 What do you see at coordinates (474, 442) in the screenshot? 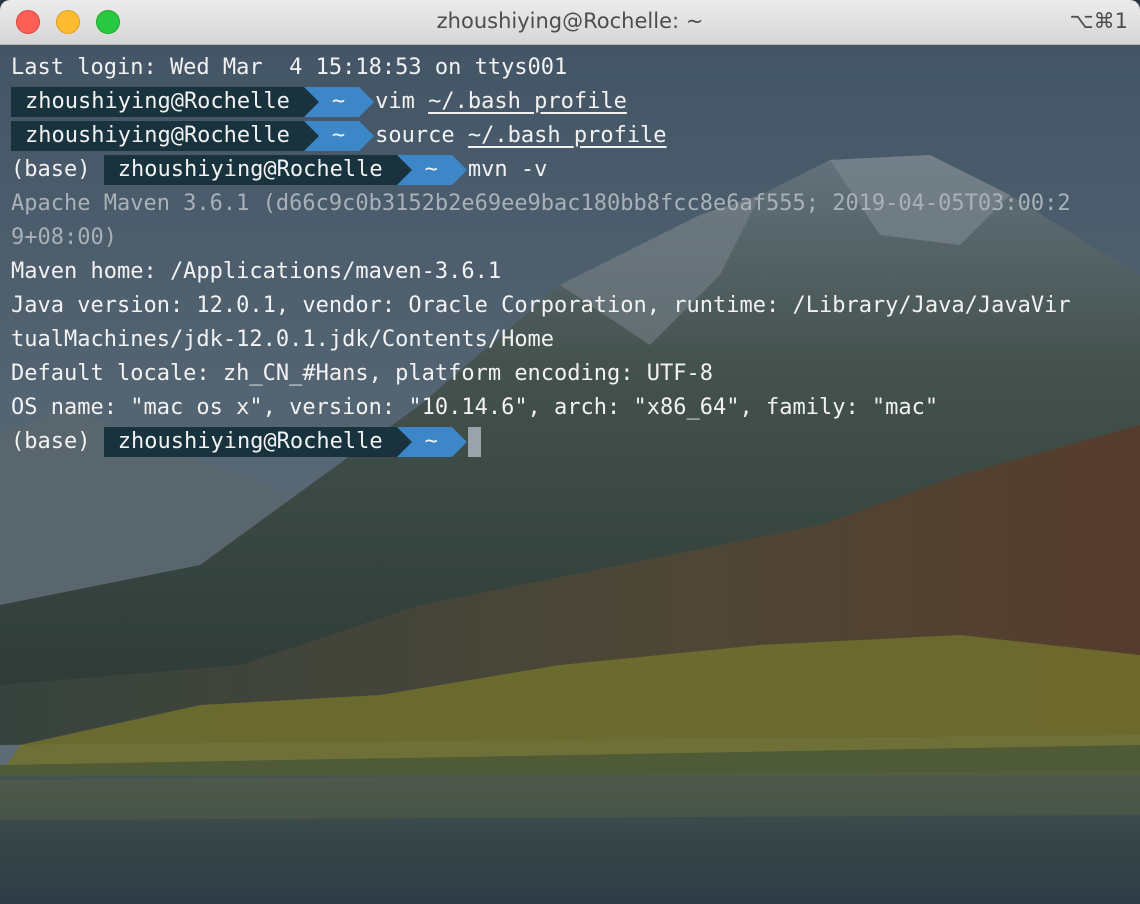
I see `text-cursor` at bounding box center [474, 442].